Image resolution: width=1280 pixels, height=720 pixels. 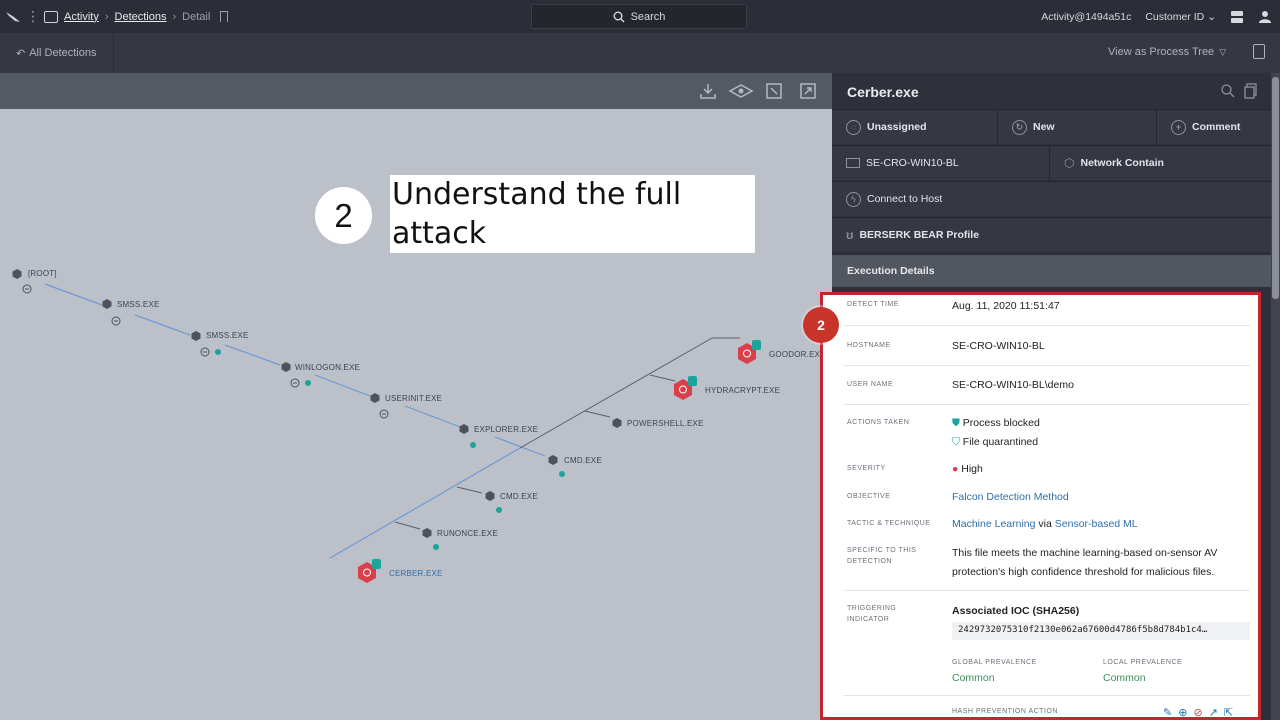 I want to click on scrollbar-thumb, so click(x=1275, y=188).